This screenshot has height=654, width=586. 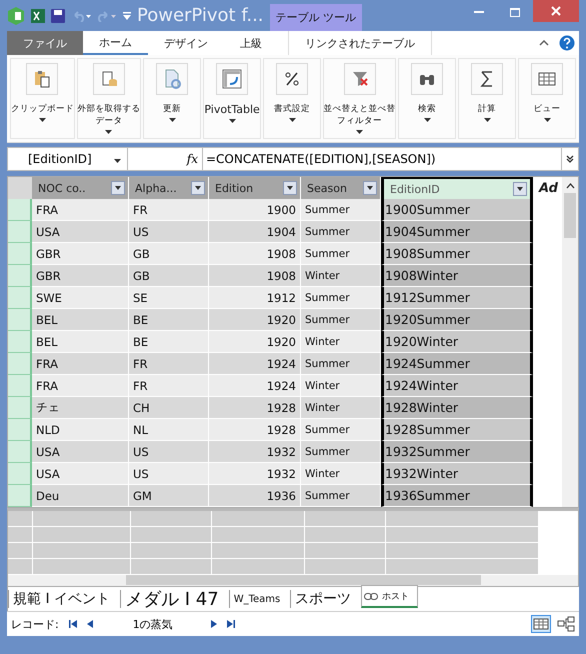 What do you see at coordinates (80, 430) in the screenshot?
I see `table-cell: NLD` at bounding box center [80, 430].